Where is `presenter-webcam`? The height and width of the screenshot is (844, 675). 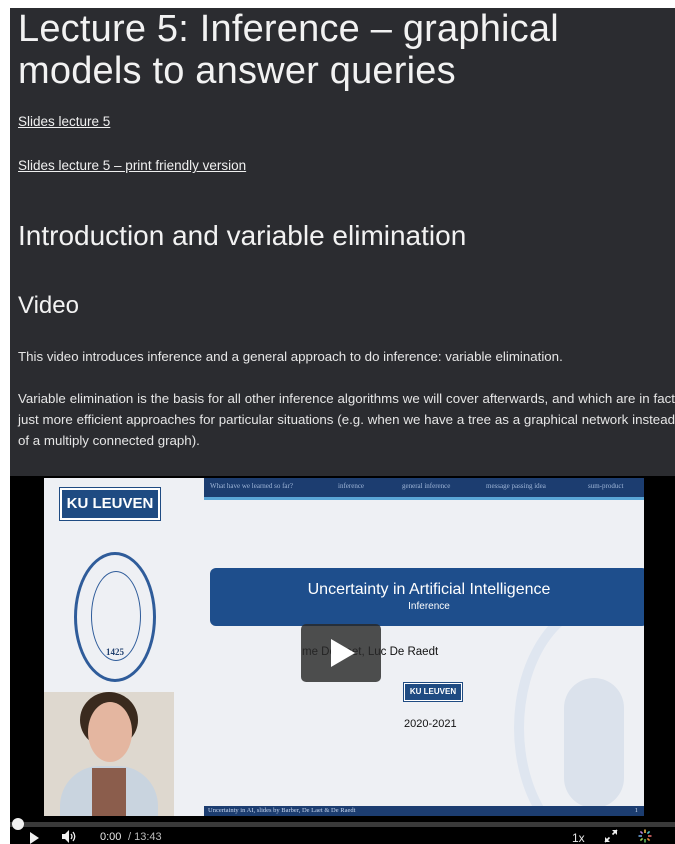 presenter-webcam is located at coordinates (109, 754).